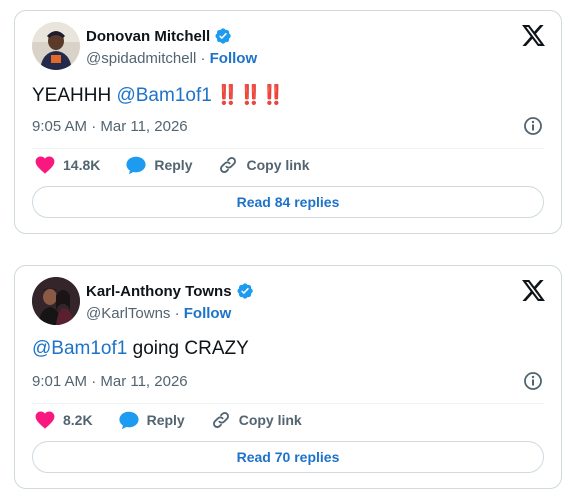 The image size is (571, 496). I want to click on author-display-name: Donovan Mitchell, so click(148, 36).